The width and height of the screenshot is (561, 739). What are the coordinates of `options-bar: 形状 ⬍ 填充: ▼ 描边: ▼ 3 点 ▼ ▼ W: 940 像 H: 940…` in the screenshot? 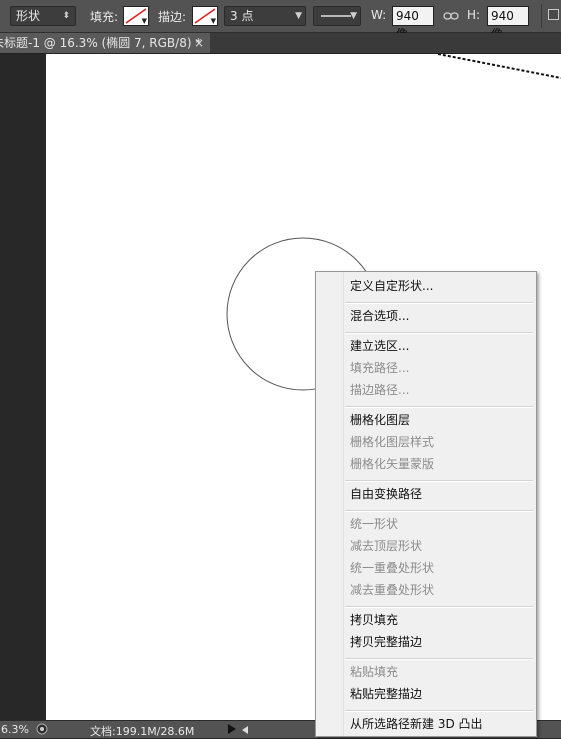 It's located at (280, 20).